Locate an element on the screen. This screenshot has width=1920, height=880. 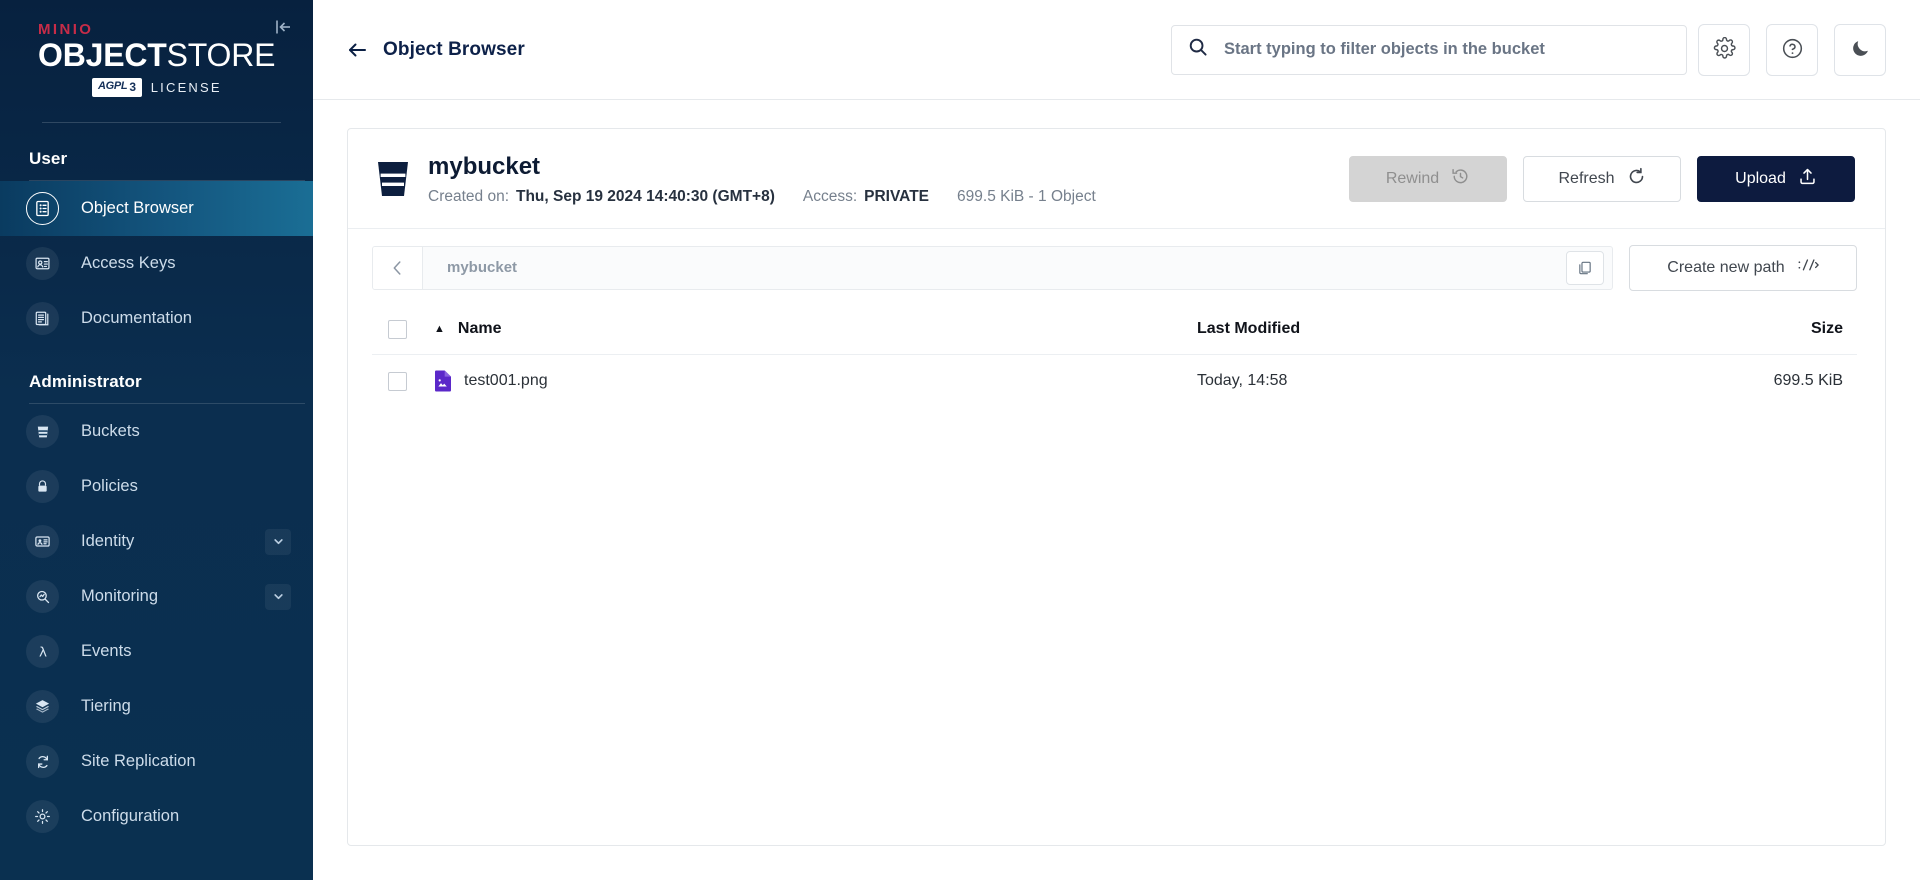
replication-icon is located at coordinates (42, 761).